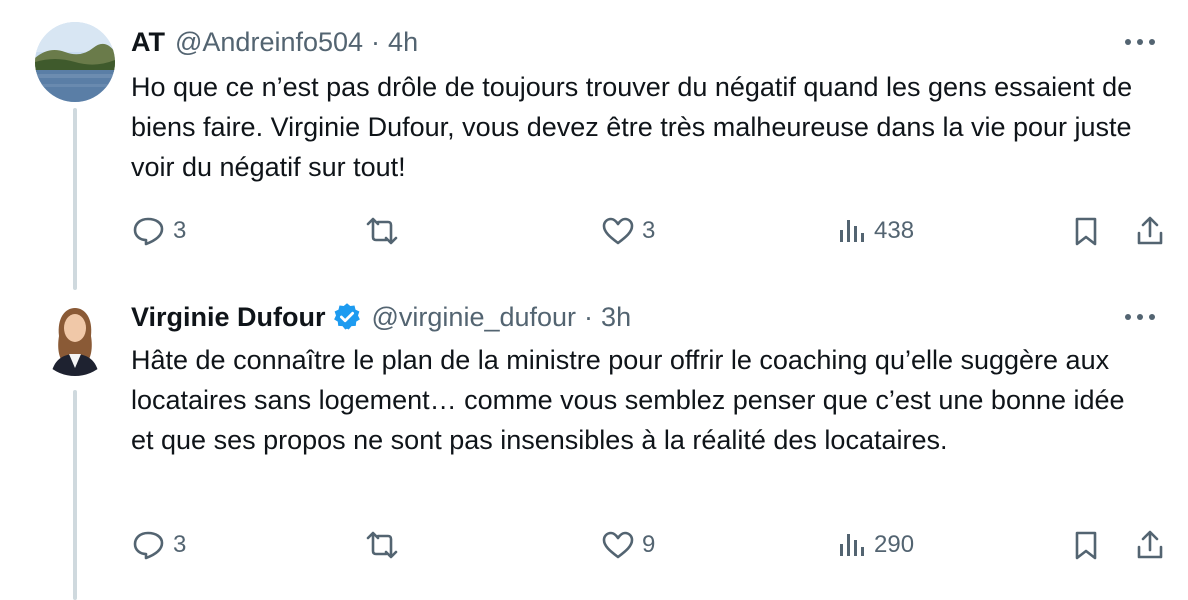  What do you see at coordinates (894, 230) in the screenshot?
I see `views-count: 438` at bounding box center [894, 230].